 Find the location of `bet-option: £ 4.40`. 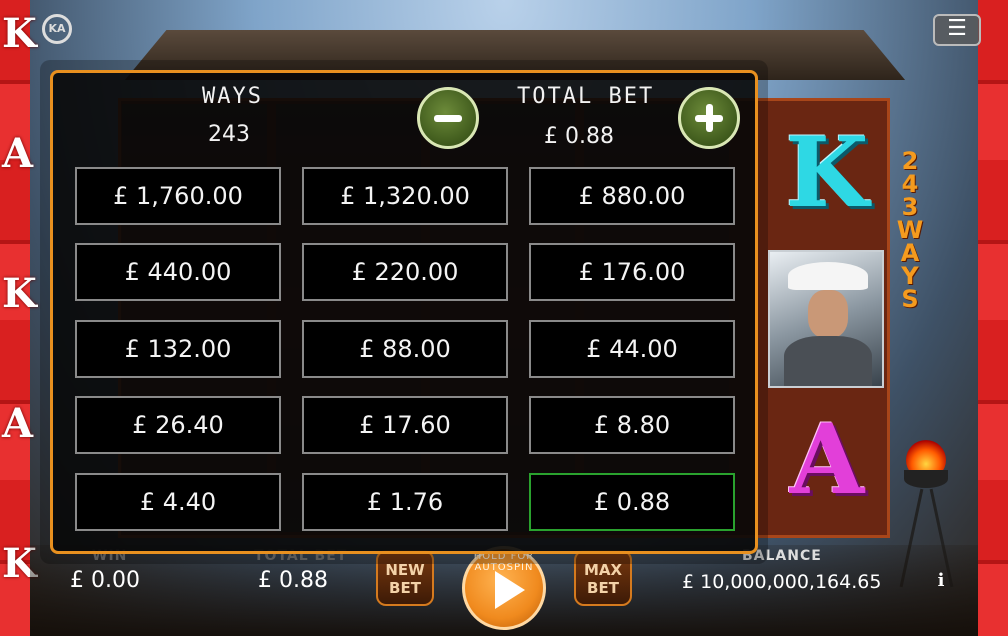

bet-option: £ 4.40 is located at coordinates (178, 502).